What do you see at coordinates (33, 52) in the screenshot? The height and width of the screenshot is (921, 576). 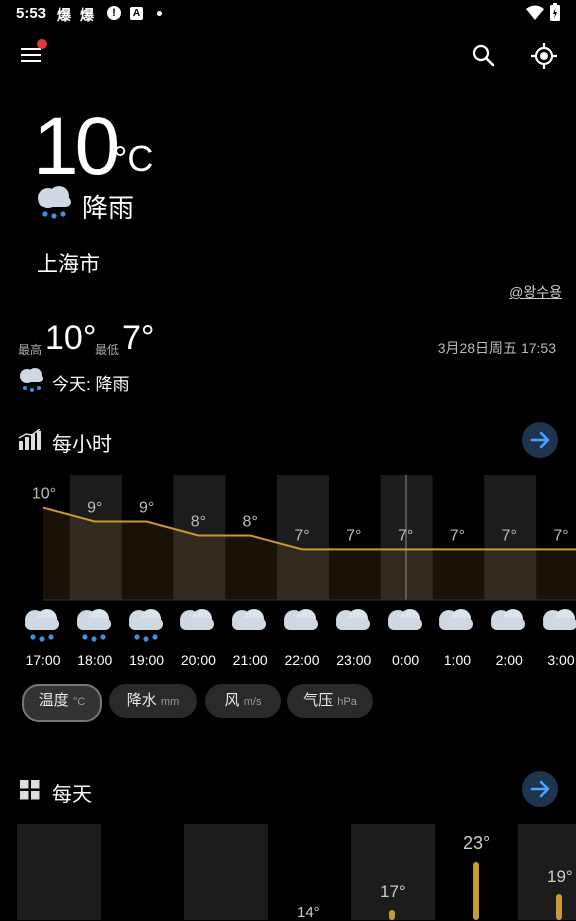 I see `menu-button` at bounding box center [33, 52].